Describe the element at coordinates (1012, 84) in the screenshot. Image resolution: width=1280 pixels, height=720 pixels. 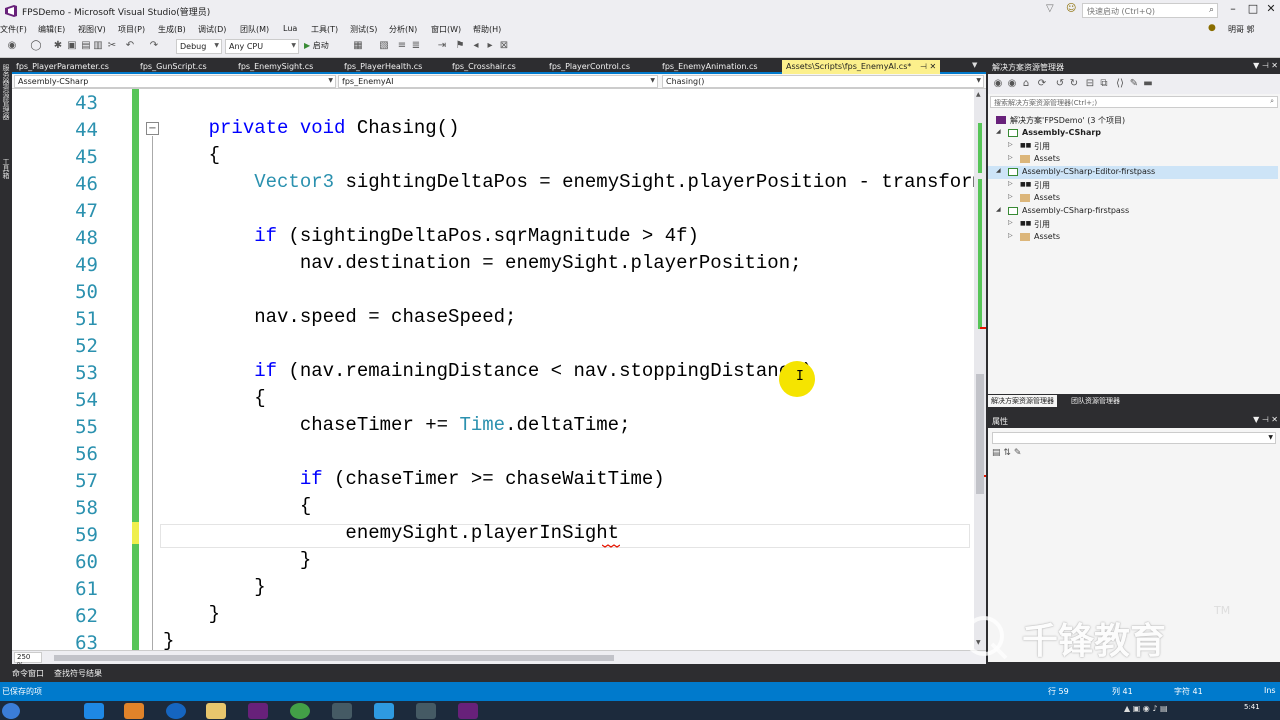
I see `forward-icon: ◉` at that location.